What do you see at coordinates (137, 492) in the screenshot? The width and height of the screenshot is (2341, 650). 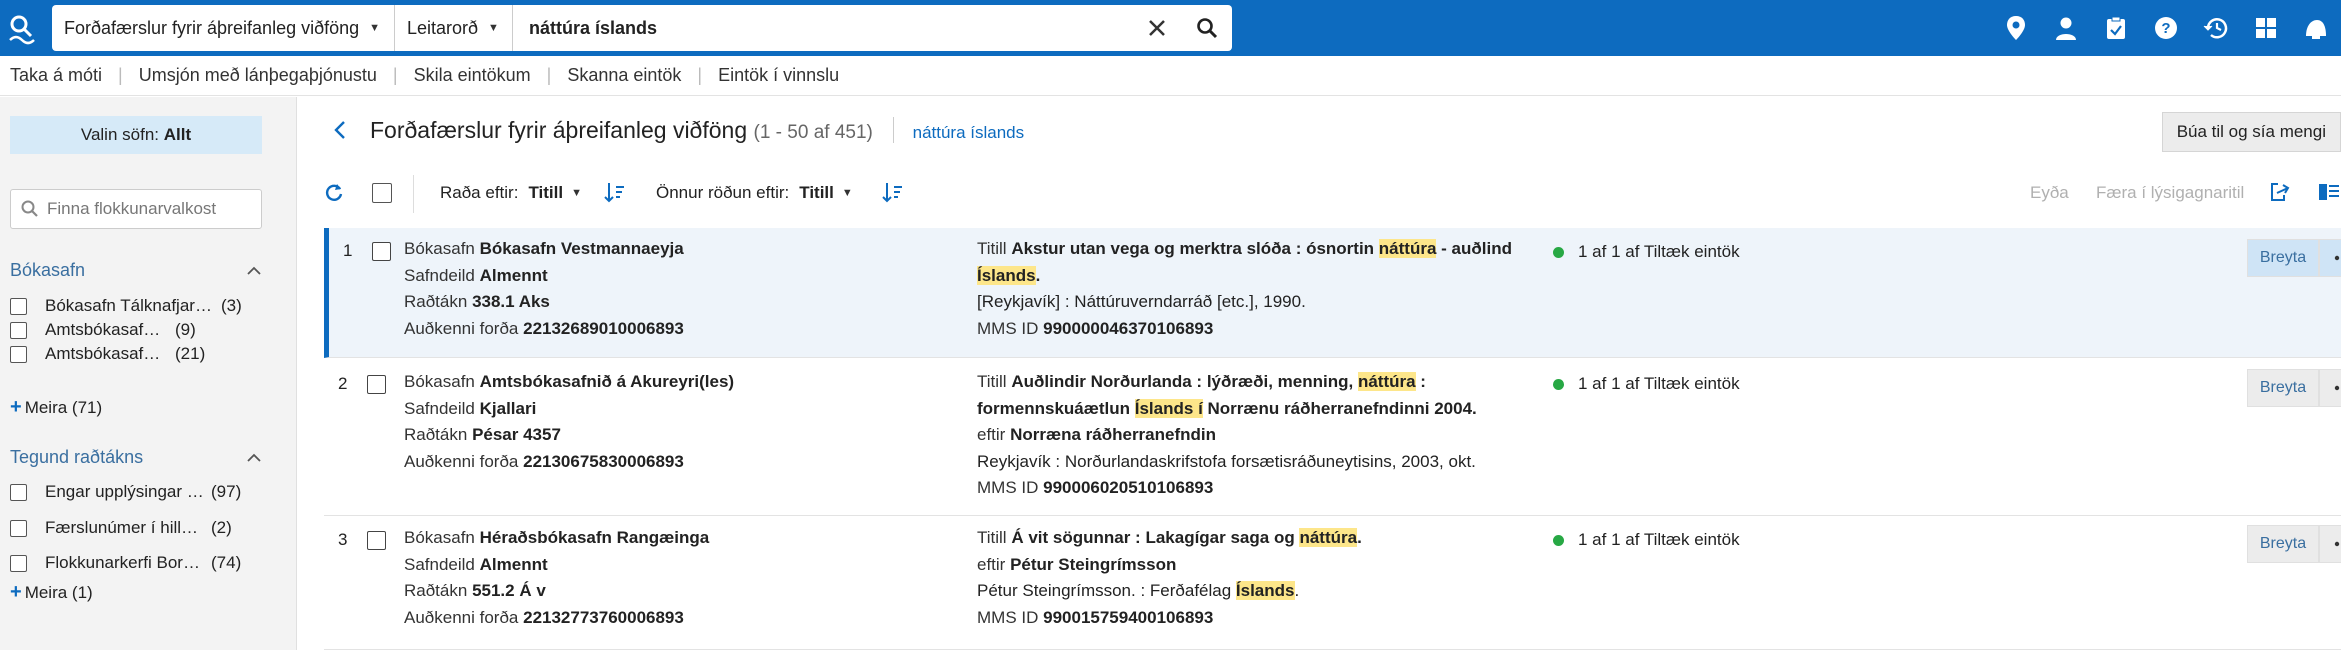 I see `facet-option: Engar upplýsingar gefnar (97)` at bounding box center [137, 492].